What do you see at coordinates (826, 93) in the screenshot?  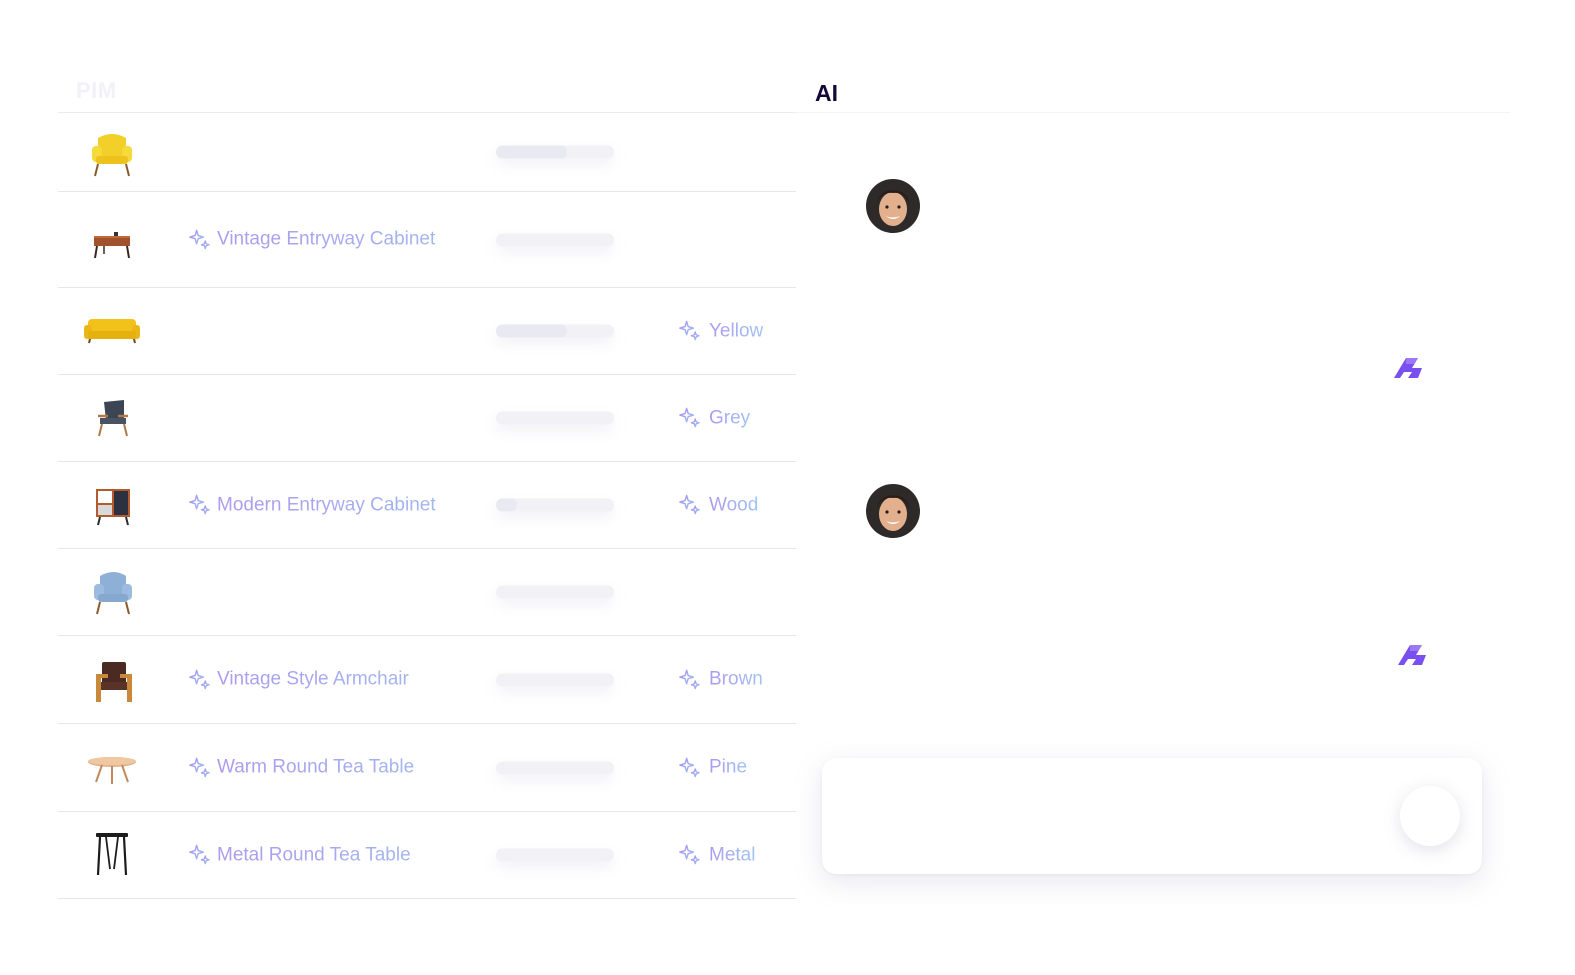 I see `ai-panel-title: AI` at bounding box center [826, 93].